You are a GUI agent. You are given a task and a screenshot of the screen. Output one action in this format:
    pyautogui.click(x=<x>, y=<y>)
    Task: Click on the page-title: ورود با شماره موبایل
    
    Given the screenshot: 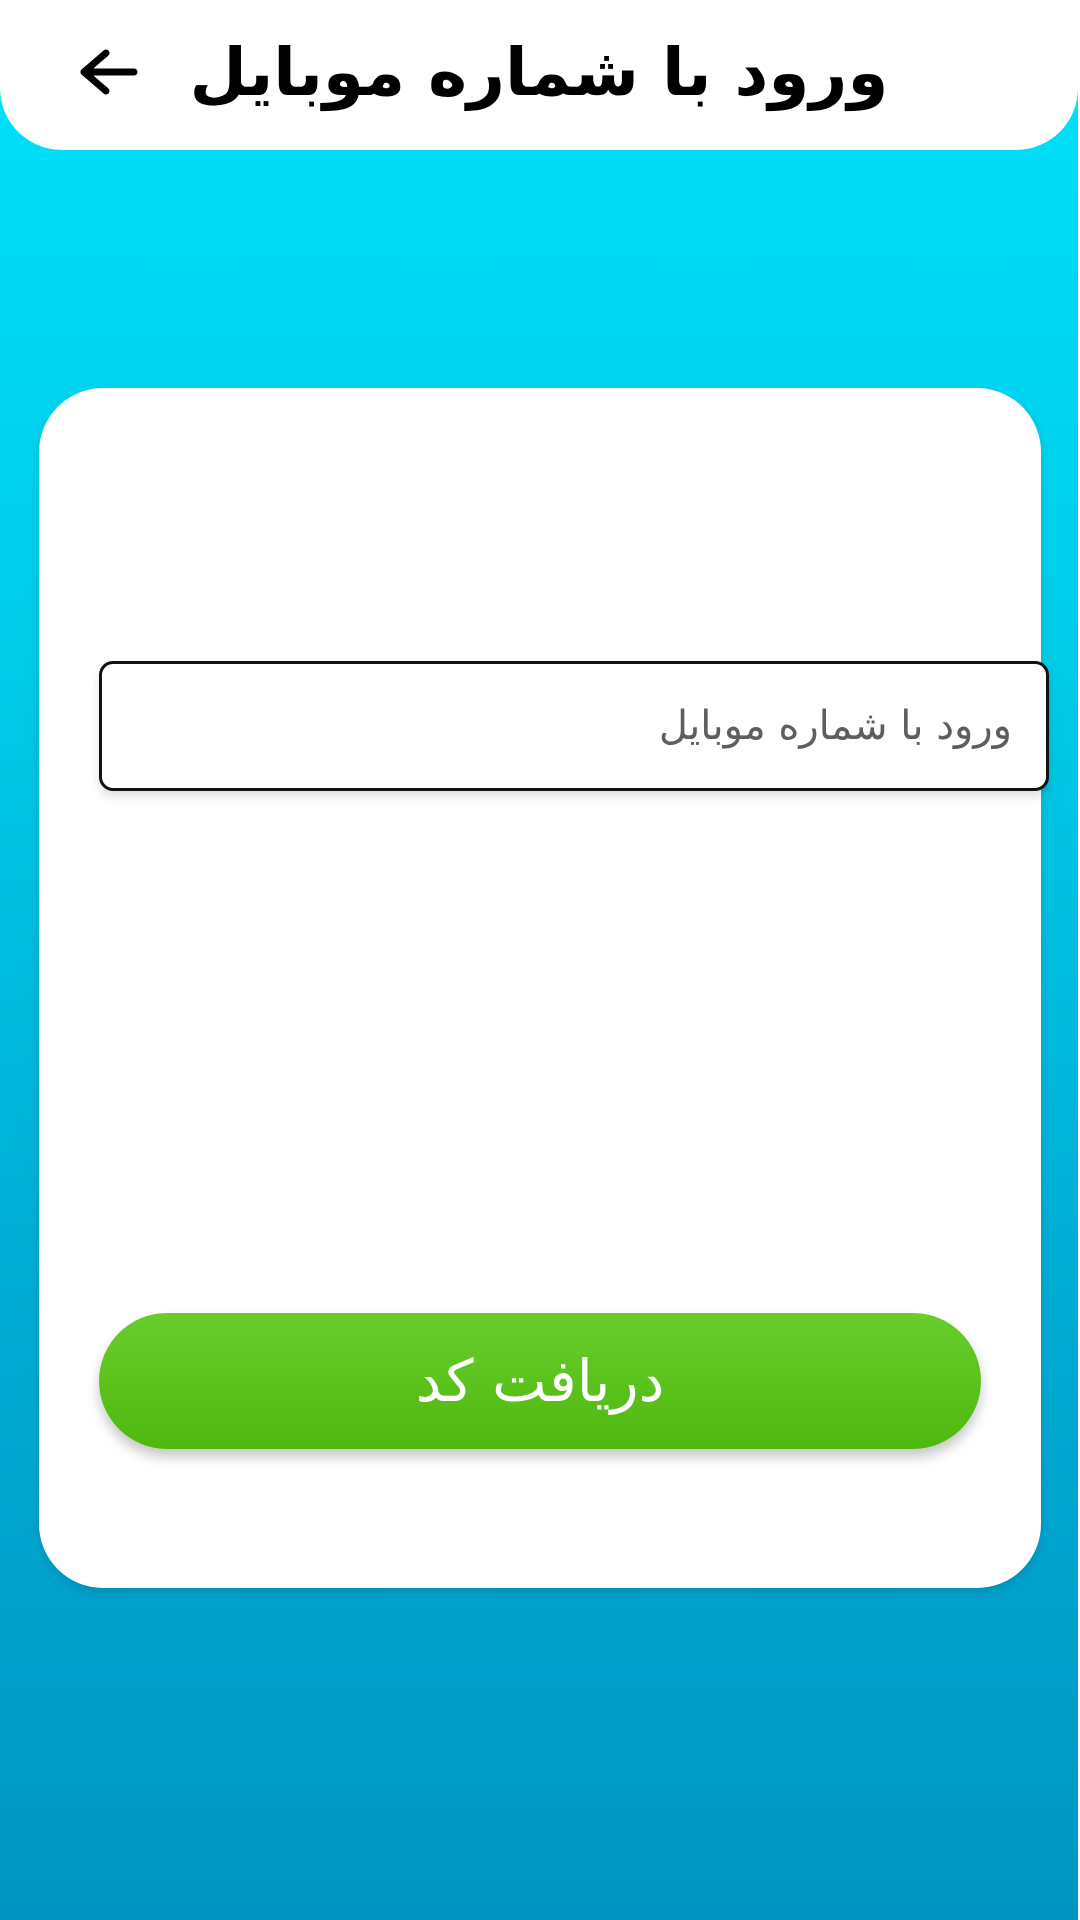 What is the action you would take?
    pyautogui.click(x=539, y=72)
    